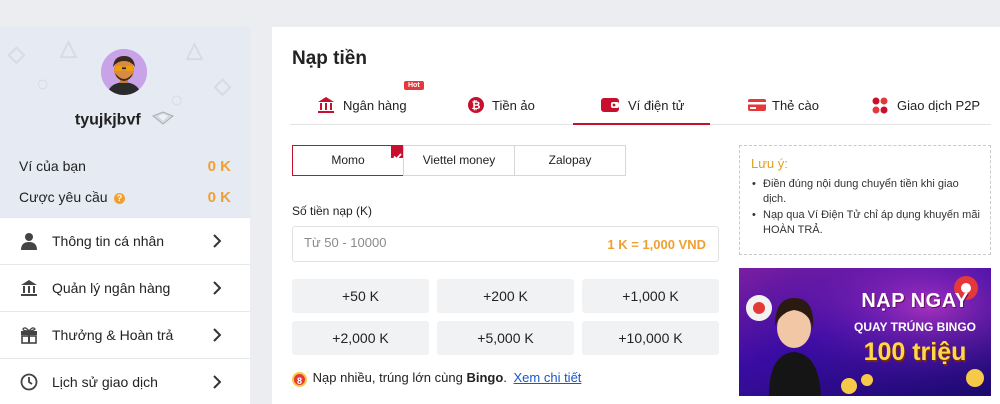 The width and height of the screenshot is (1000, 404). Describe the element at coordinates (125, 168) in the screenshot. I see `wallet-balance-row: Ví của bạn 0 K` at that location.